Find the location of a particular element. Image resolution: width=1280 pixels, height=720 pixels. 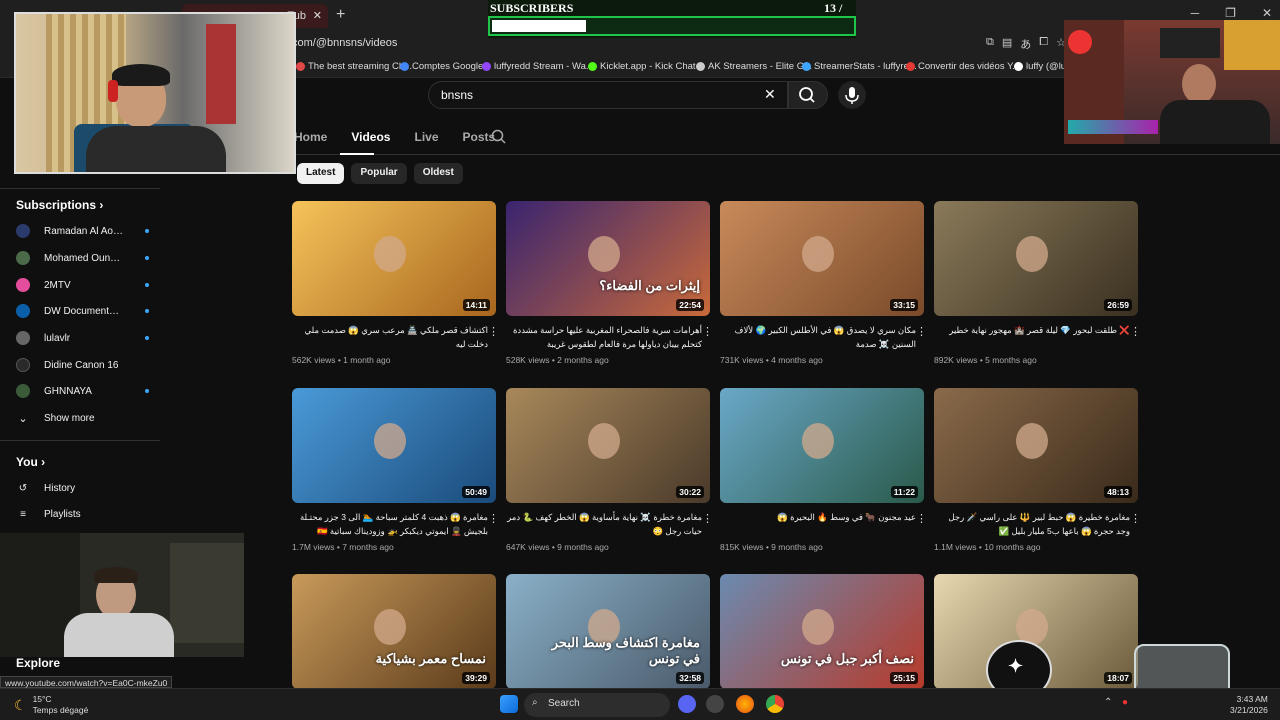

tab-live: Live is located at coordinates (426, 137).